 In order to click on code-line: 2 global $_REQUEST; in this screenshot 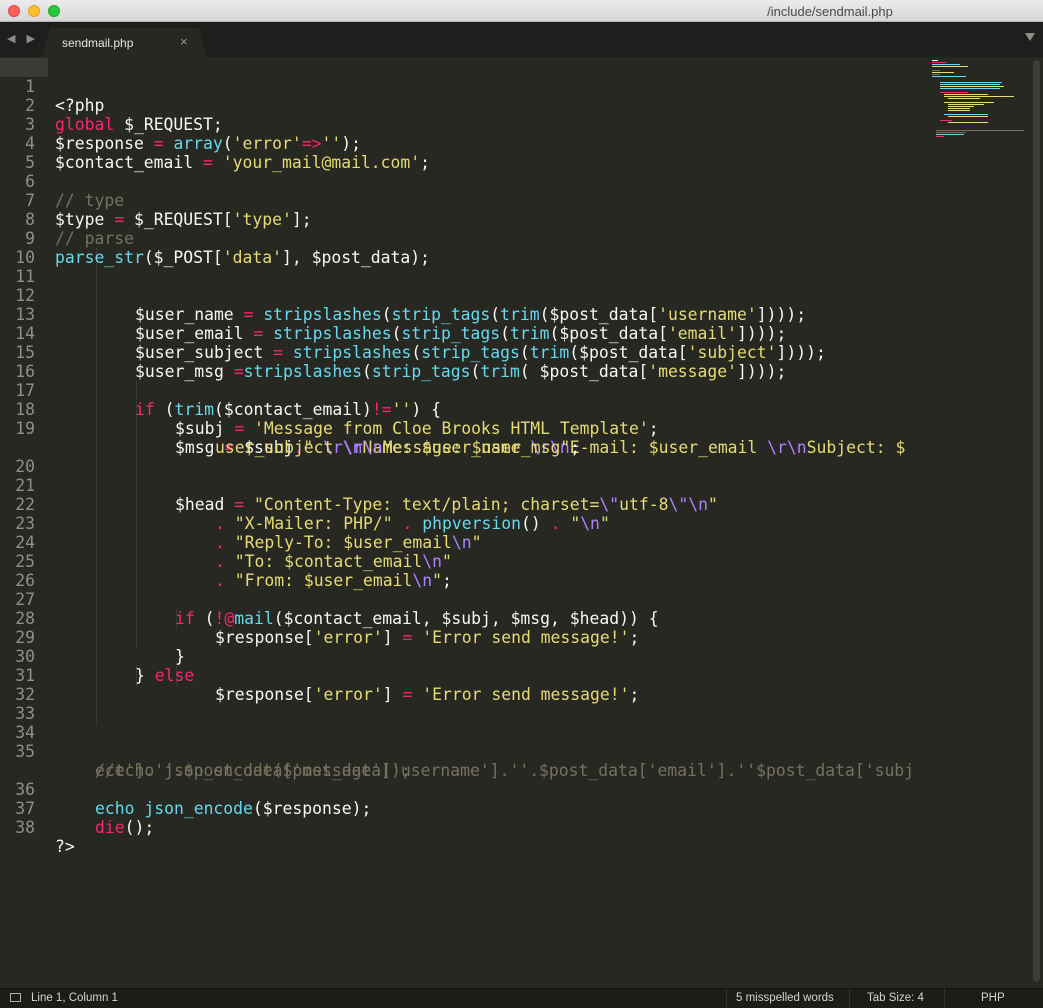, I will do `click(521, 105)`.